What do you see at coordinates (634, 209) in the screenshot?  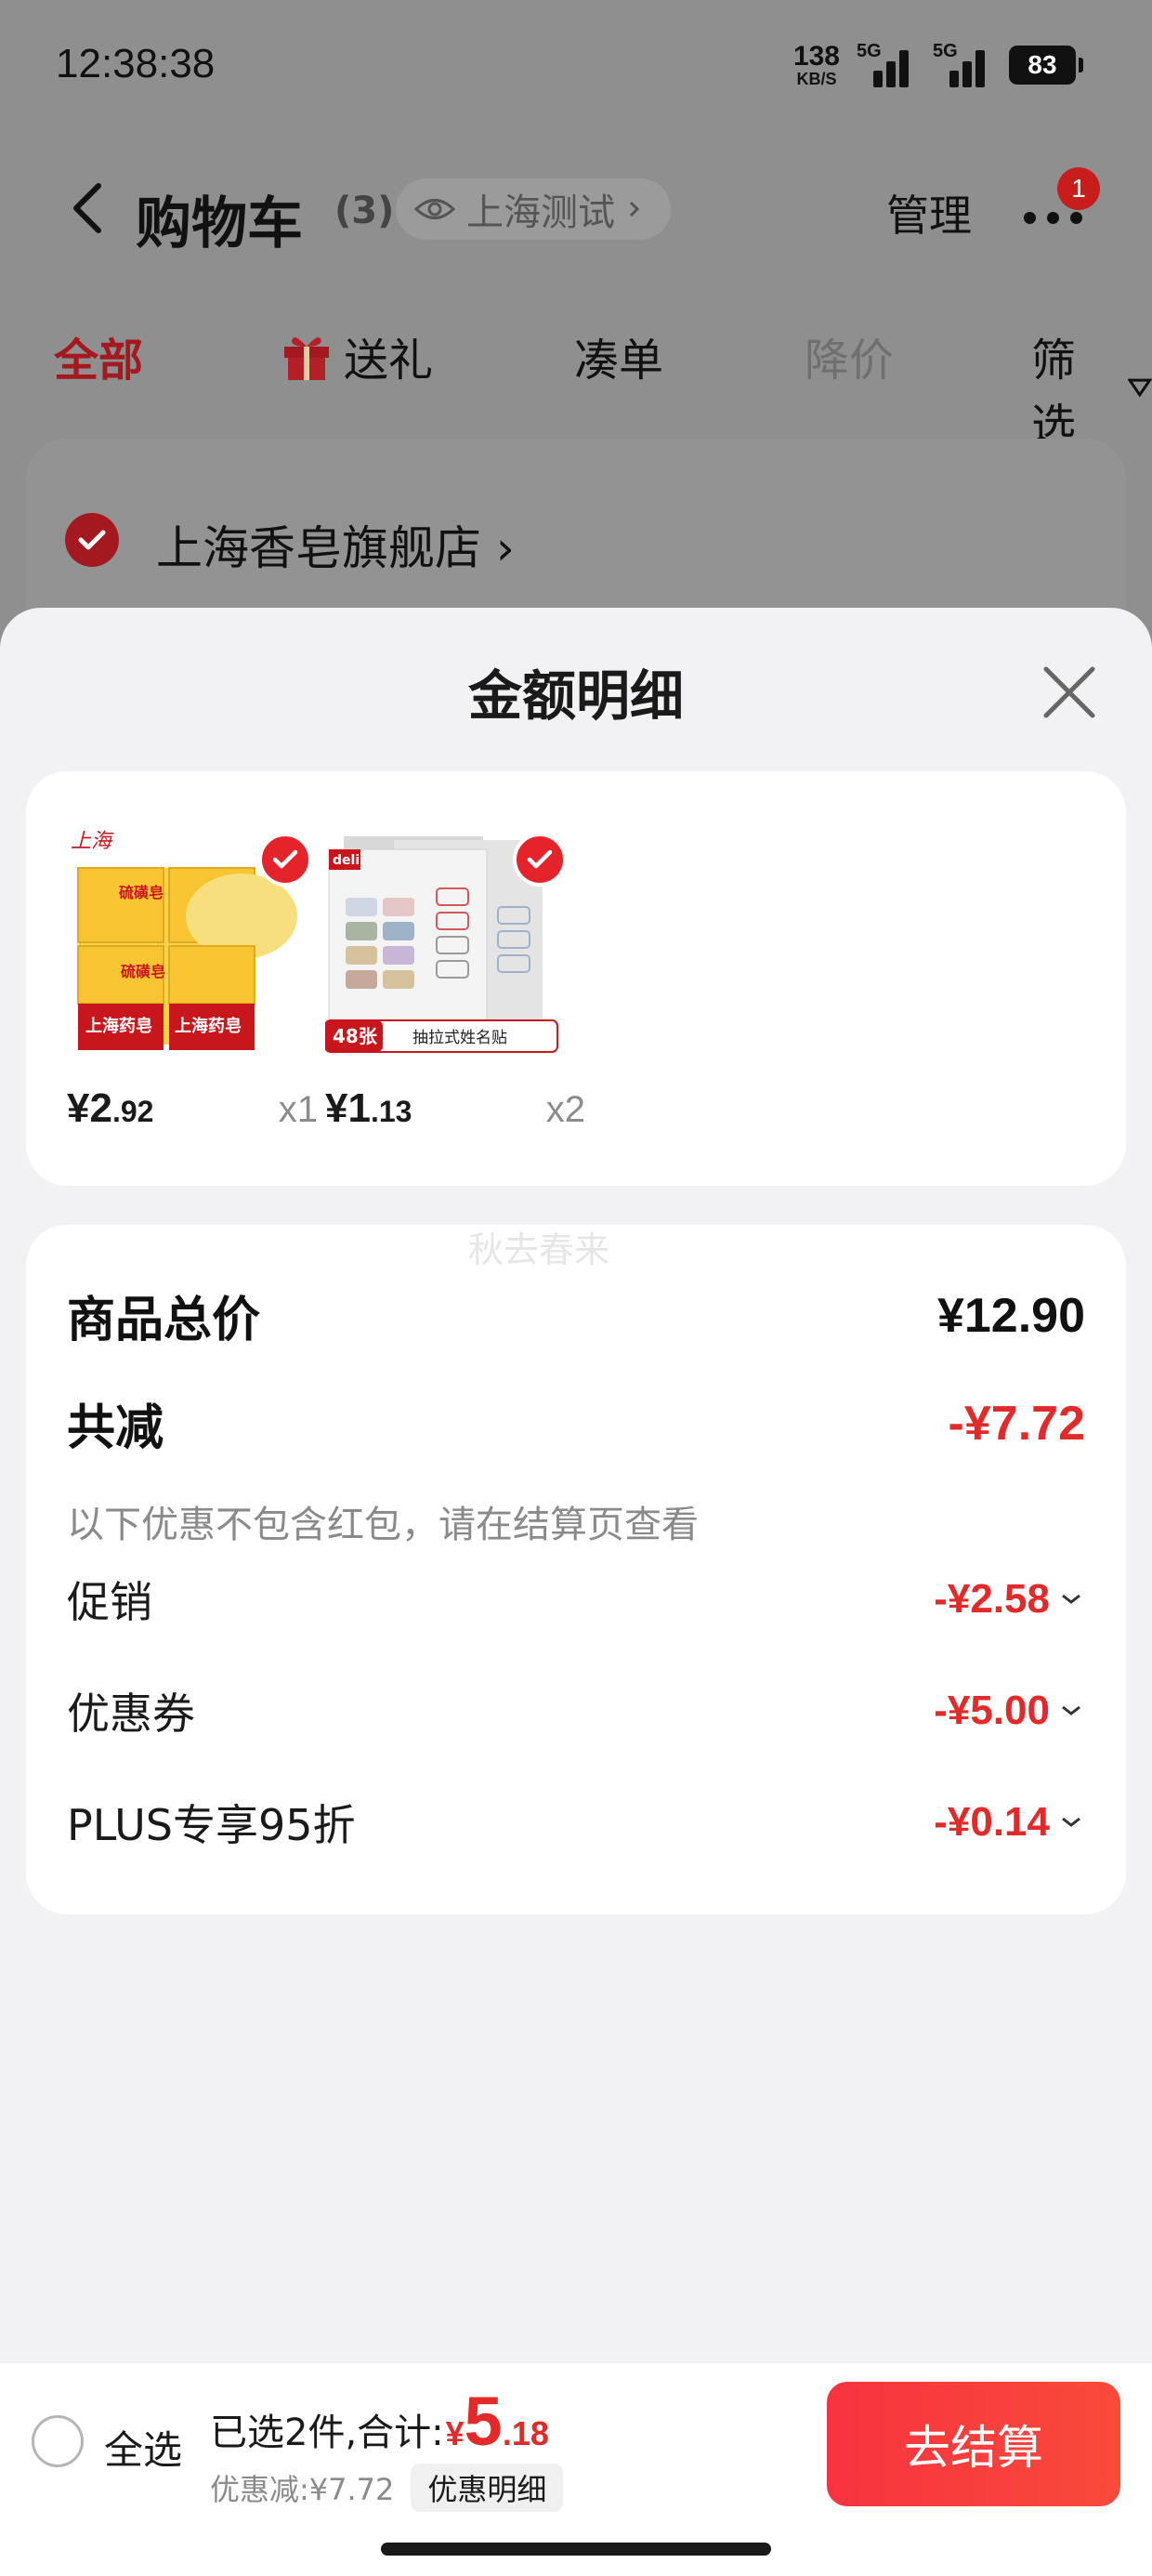 I see `chevron-right-icon` at bounding box center [634, 209].